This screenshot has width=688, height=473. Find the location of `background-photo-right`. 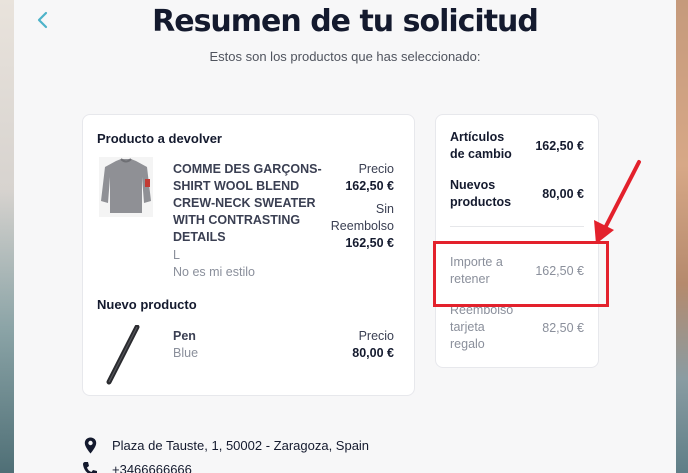

background-photo-right is located at coordinates (682, 236).